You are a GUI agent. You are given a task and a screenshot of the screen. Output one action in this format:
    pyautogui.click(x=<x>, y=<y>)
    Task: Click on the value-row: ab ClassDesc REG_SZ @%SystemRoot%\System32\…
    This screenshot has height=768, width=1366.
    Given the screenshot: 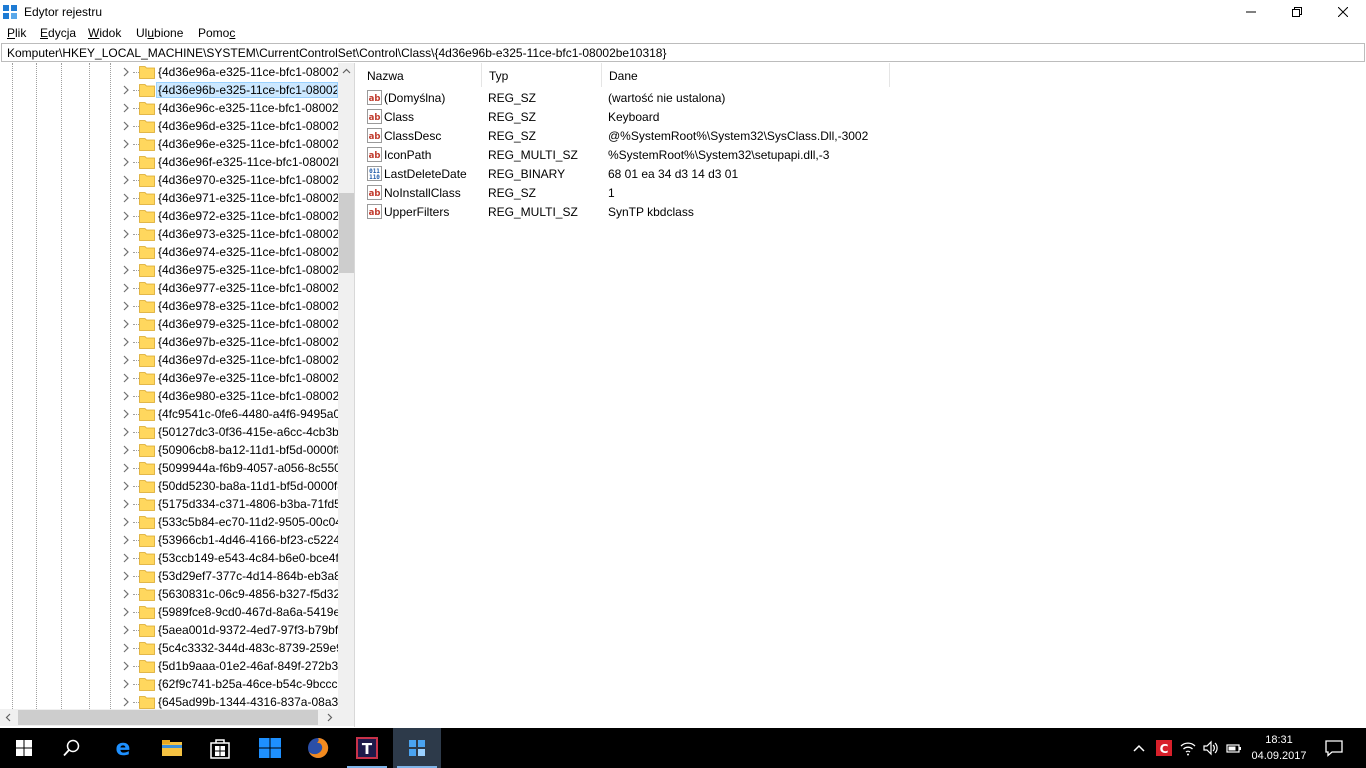 What is the action you would take?
    pyautogui.click(x=760, y=135)
    